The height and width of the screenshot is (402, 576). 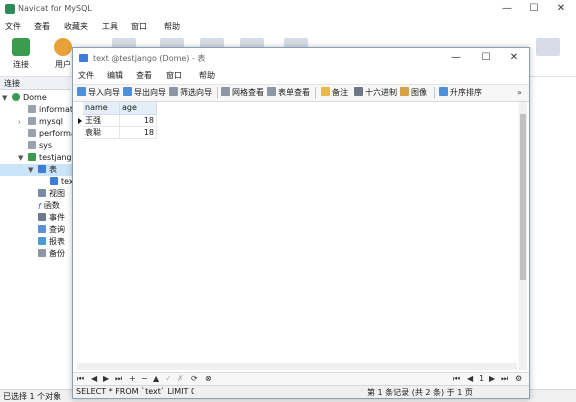 What do you see at coordinates (504, 379) in the screenshot?
I see `last-page-icon: ⏭` at bounding box center [504, 379].